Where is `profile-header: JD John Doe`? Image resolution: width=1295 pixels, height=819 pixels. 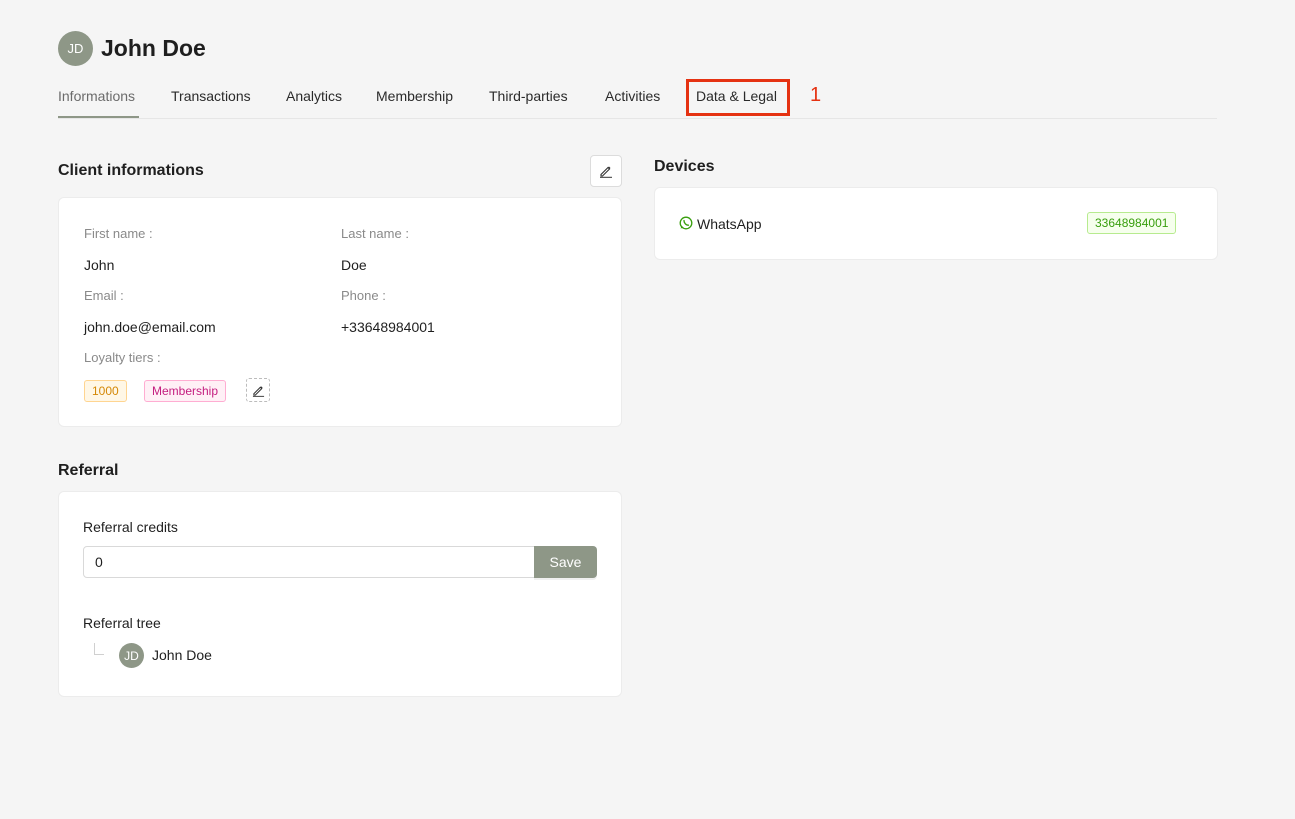 profile-header: JD John Doe is located at coordinates (132, 48).